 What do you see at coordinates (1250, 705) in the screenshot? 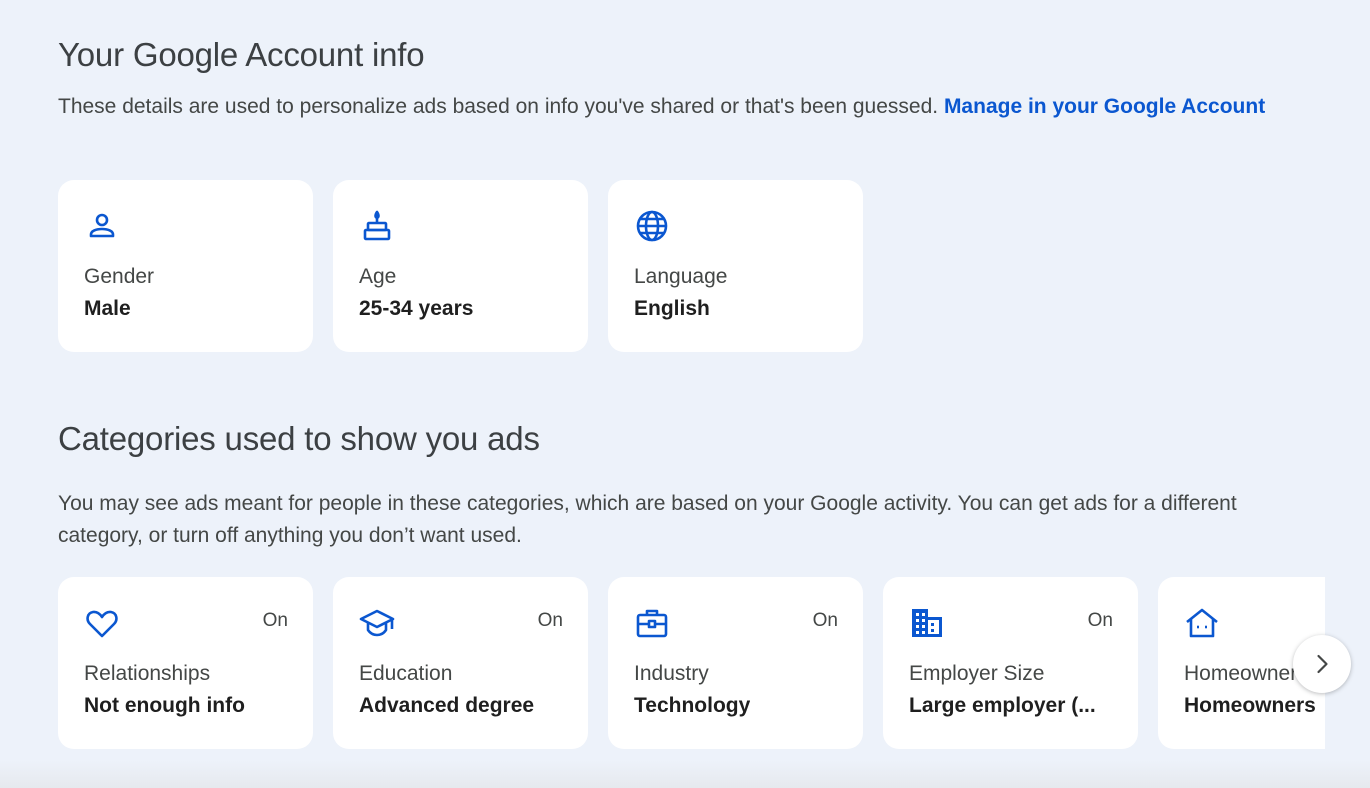
I see `category-value: Homeowners` at bounding box center [1250, 705].